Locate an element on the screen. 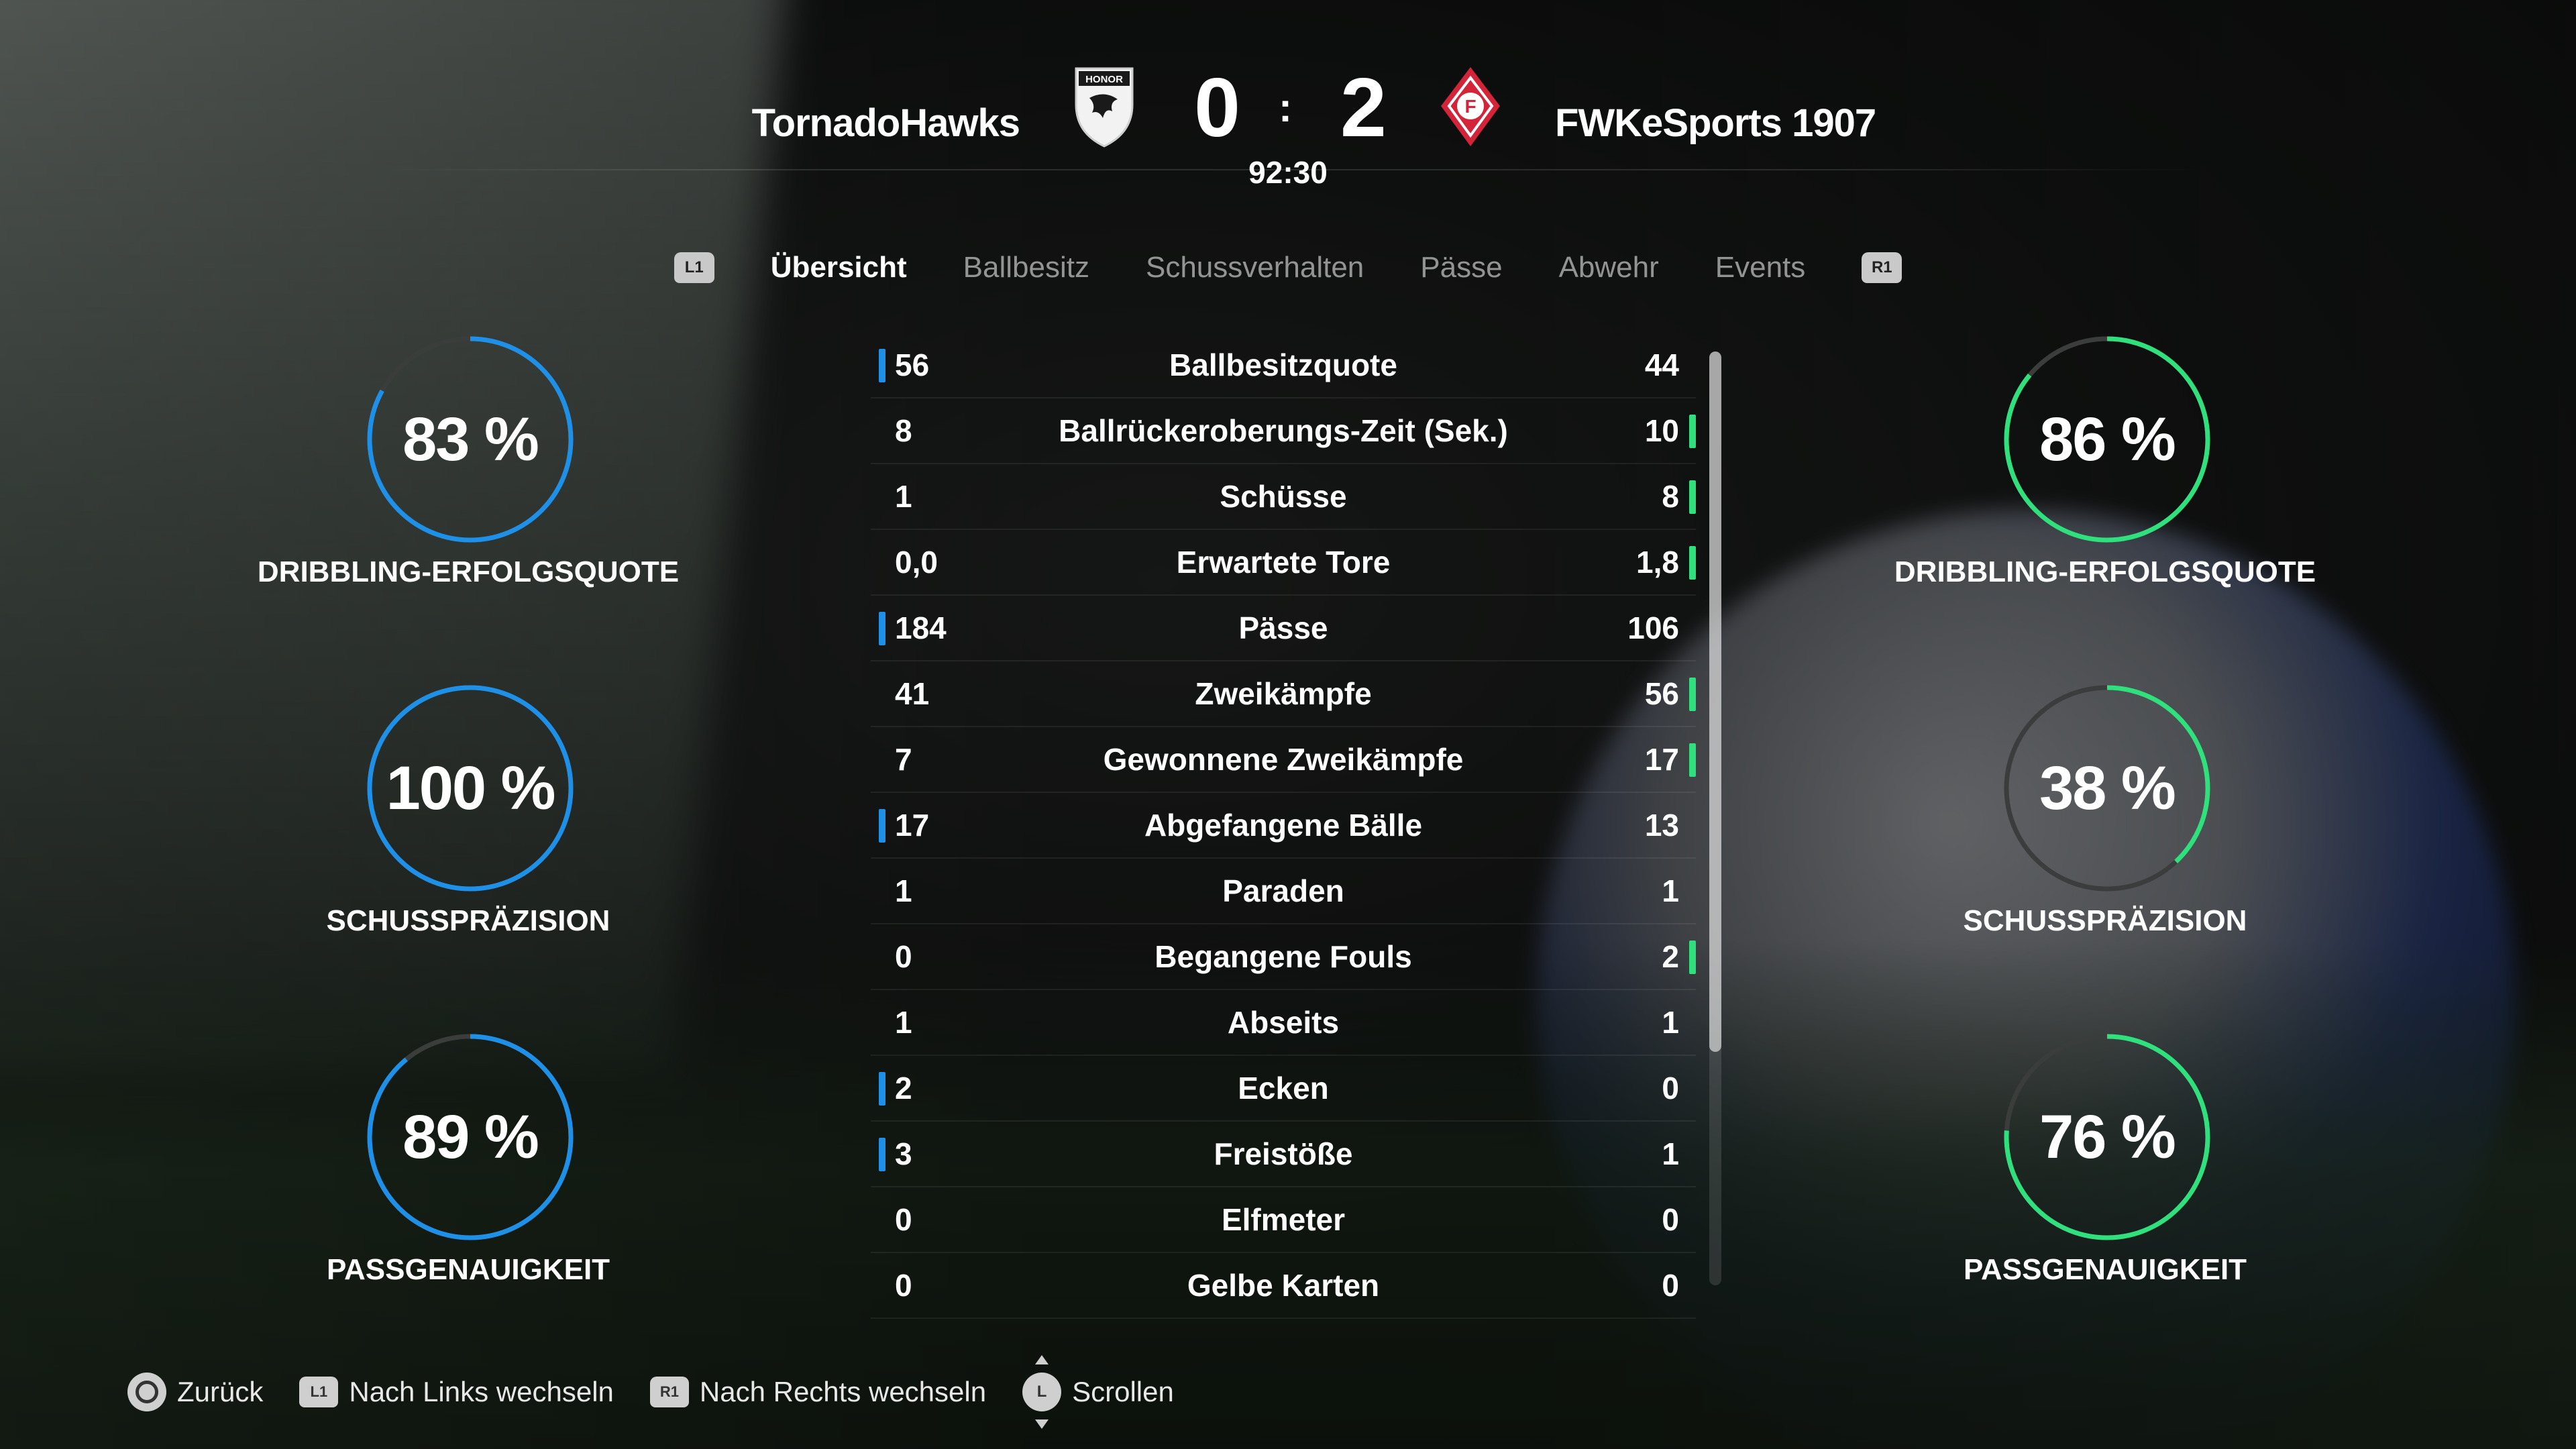 Image resolution: width=2576 pixels, height=1449 pixels. away-crest-text: F is located at coordinates (1470, 106).